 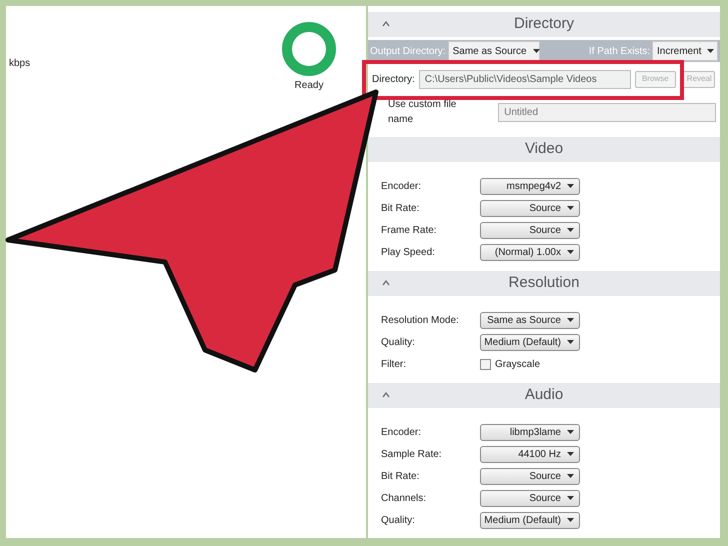 I want to click on dropdown-value: 44100 Hz, so click(x=539, y=455).